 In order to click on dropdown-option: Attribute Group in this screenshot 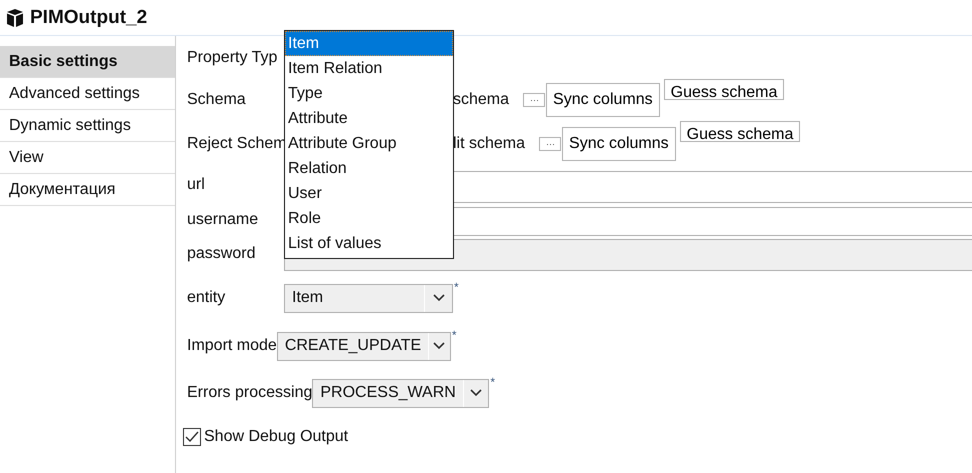, I will do `click(369, 143)`.